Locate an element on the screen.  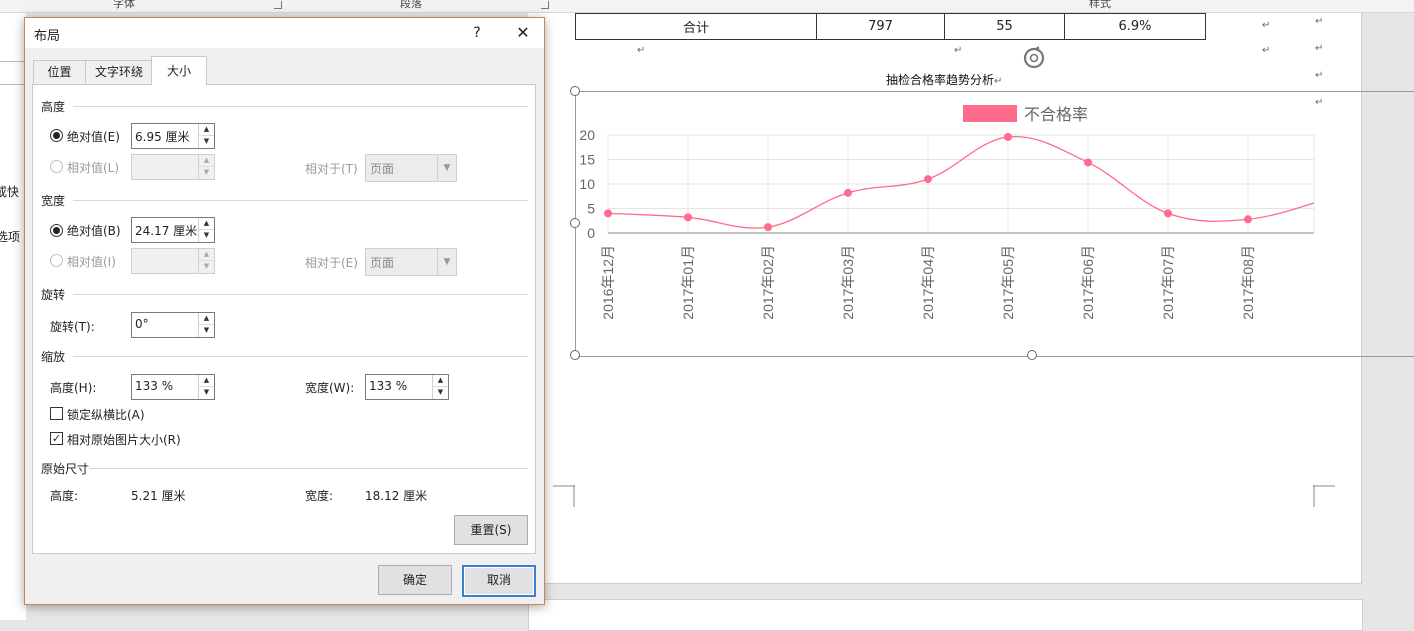
page-corner-mark is located at coordinates (564, 496).